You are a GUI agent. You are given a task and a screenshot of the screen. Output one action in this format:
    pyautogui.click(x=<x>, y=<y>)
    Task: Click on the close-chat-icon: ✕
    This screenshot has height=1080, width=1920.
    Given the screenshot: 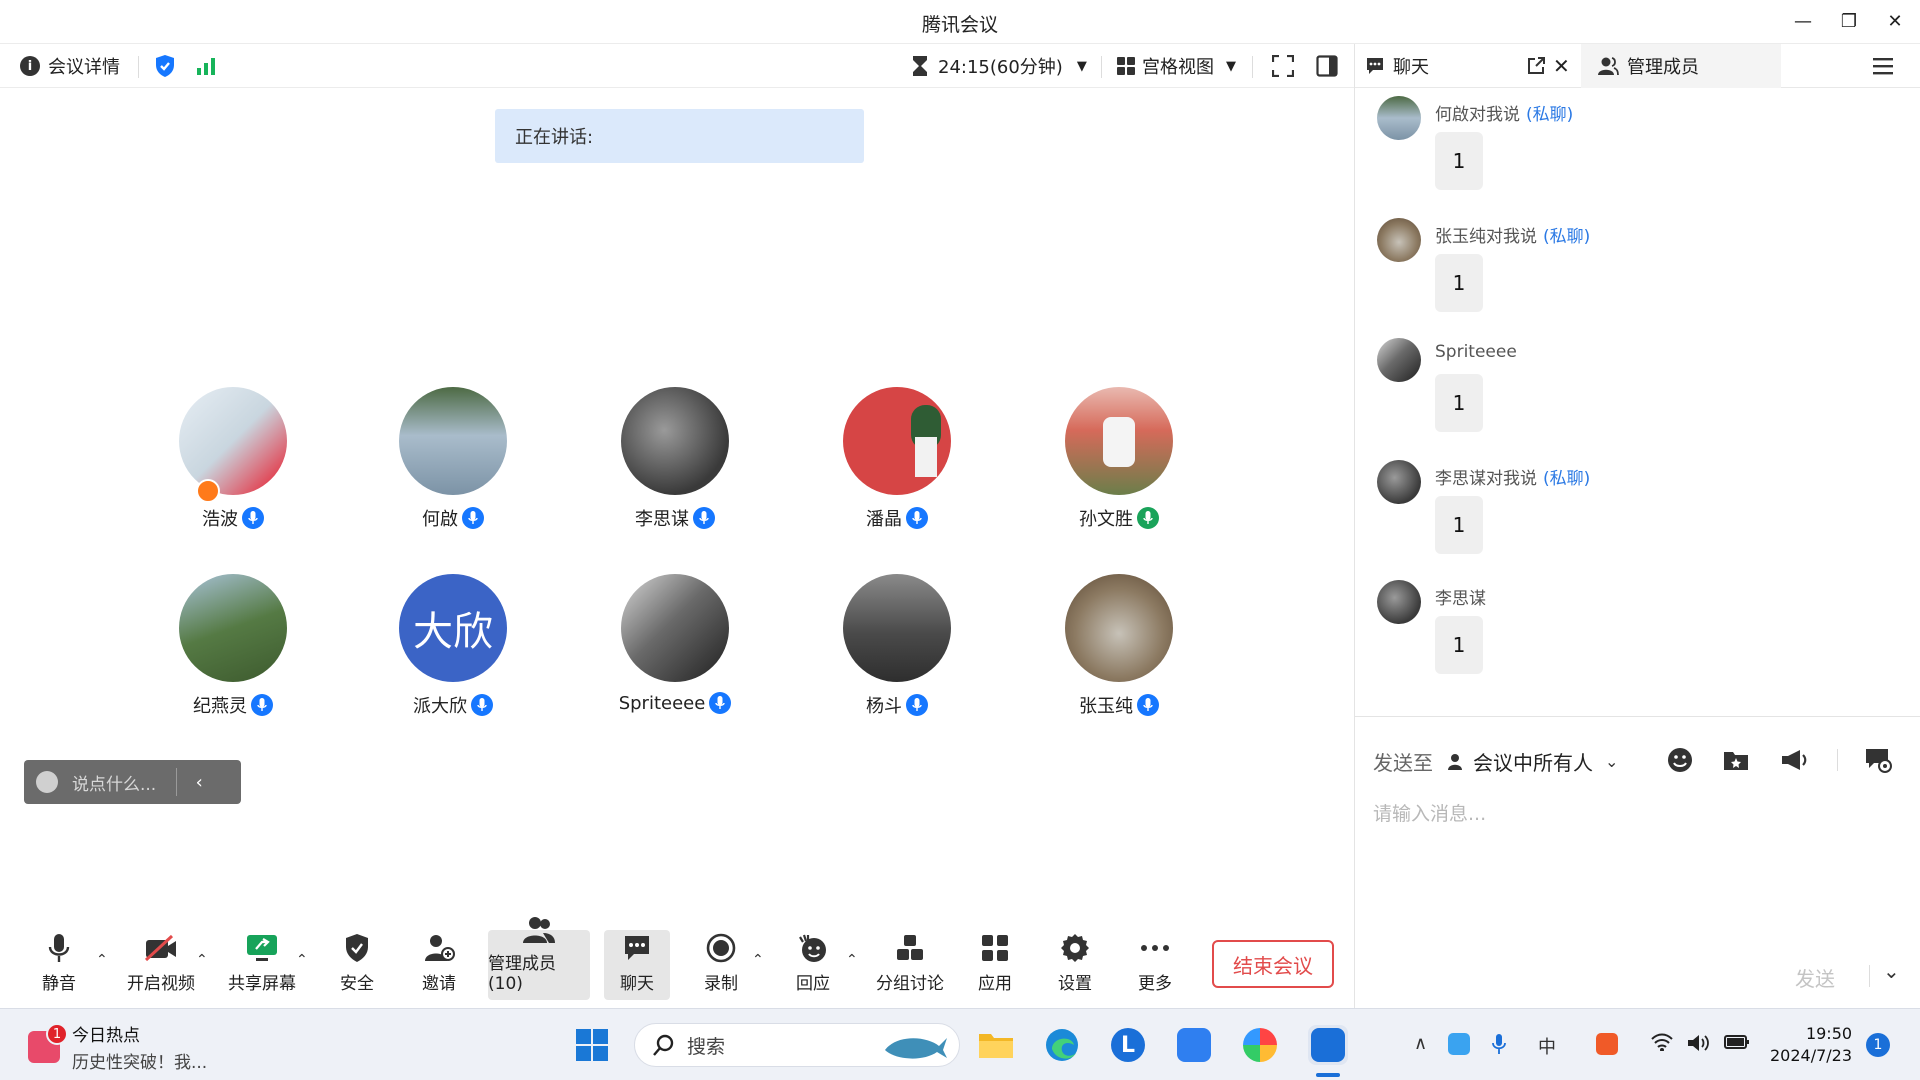 What is the action you would take?
    pyautogui.click(x=1561, y=66)
    